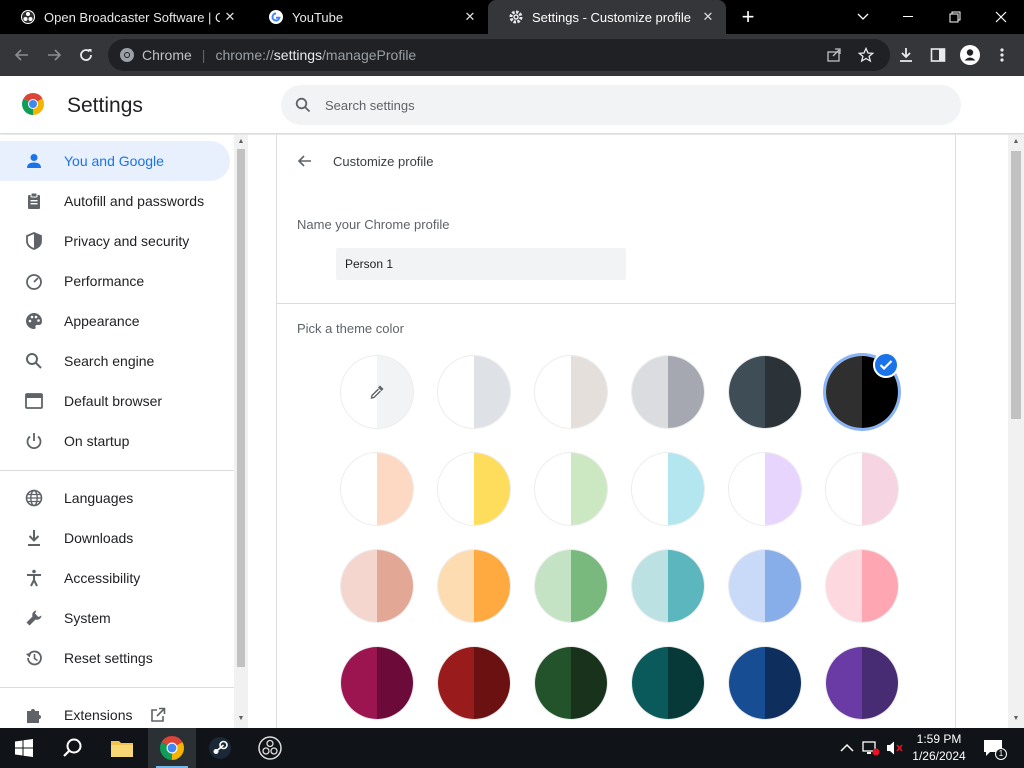  I want to click on sidebar-item-label: Default browser, so click(113, 401).